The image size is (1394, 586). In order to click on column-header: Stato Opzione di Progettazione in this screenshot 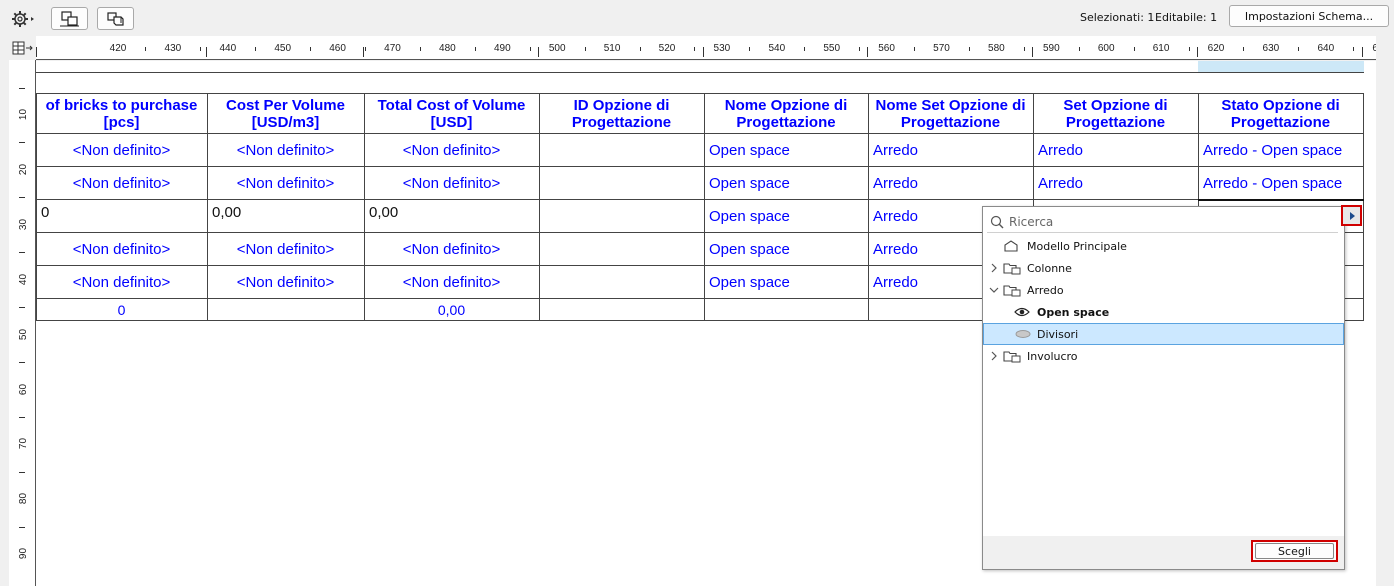, I will do `click(1280, 113)`.